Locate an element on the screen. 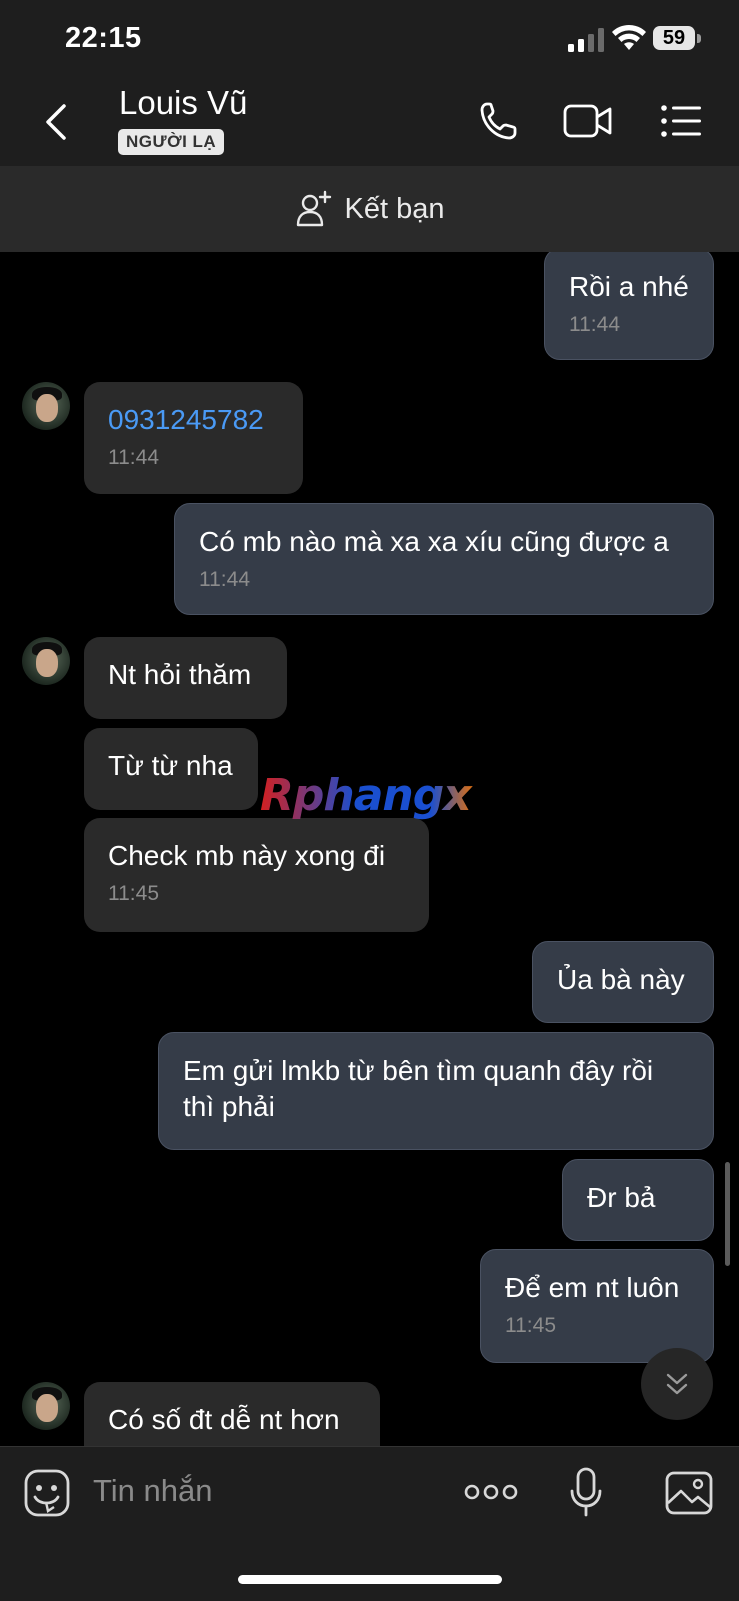 Image resolution: width=739 pixels, height=1601 pixels. image-icon is located at coordinates (689, 1493).